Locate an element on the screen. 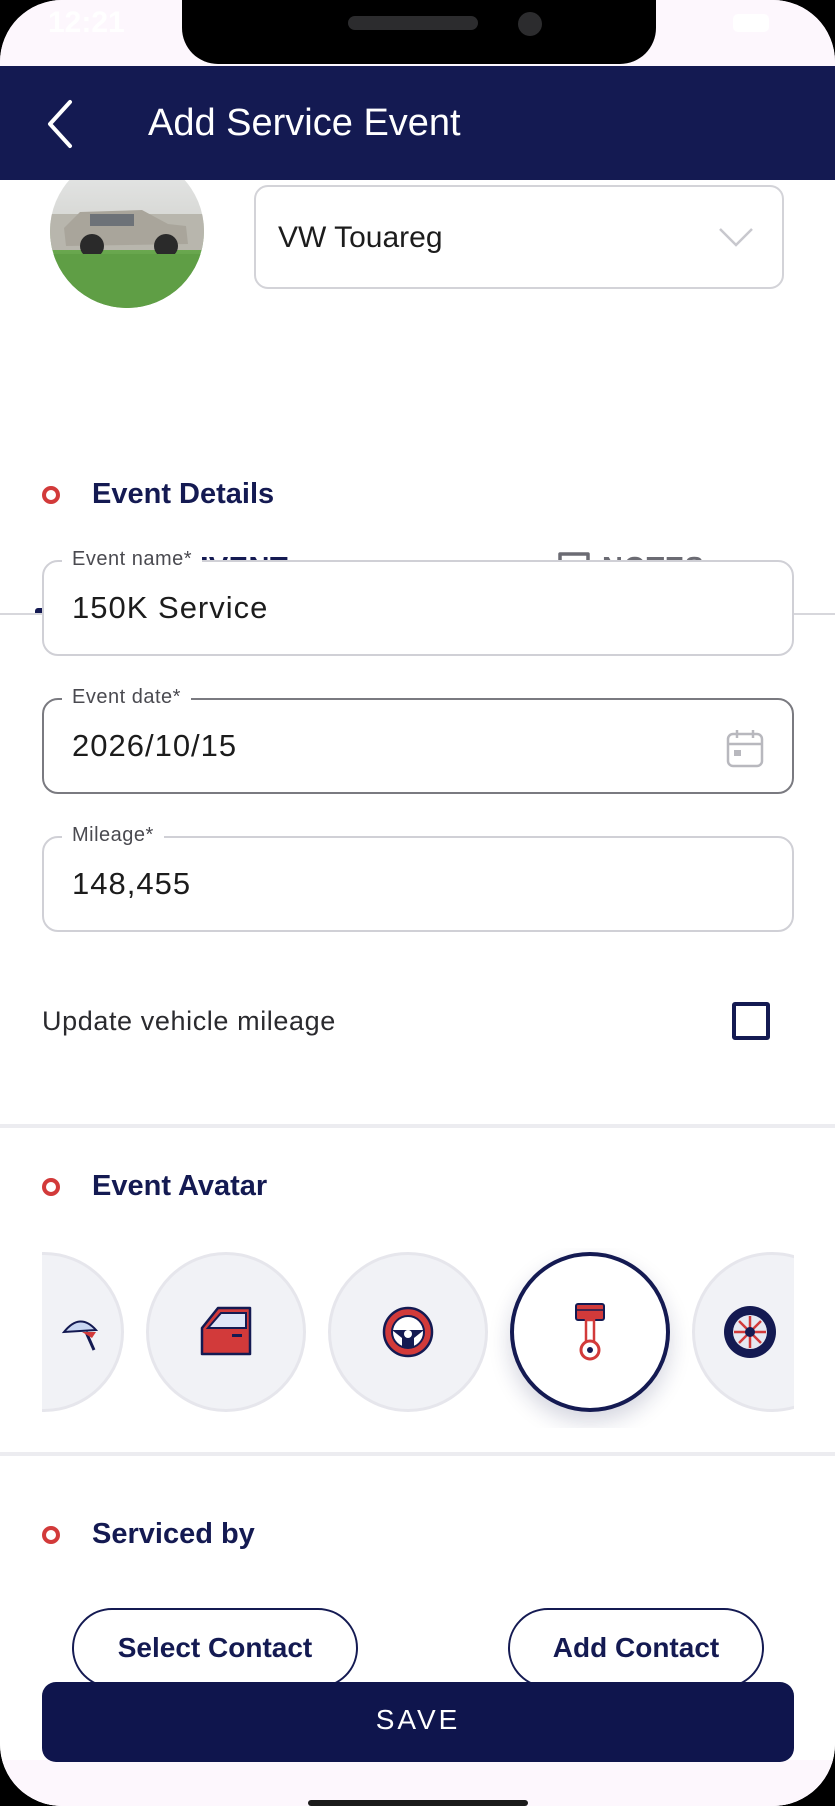 Image resolution: width=835 pixels, height=1806 pixels. tire-icon is located at coordinates (750, 1332).